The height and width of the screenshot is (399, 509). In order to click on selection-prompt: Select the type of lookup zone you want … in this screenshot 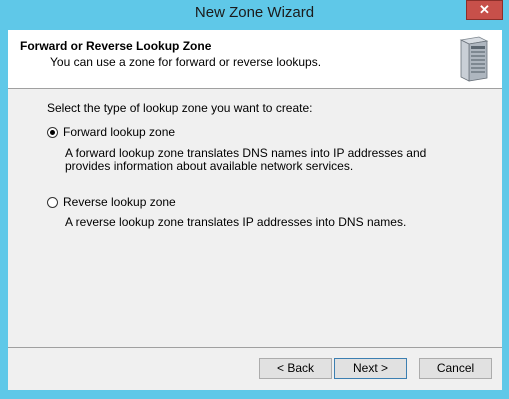, I will do `click(180, 108)`.